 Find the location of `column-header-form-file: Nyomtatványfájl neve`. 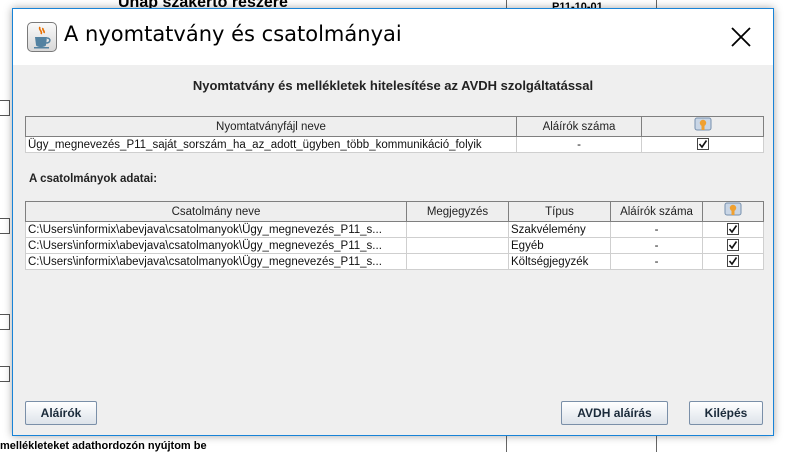

column-header-form-file: Nyomtatványfájl neve is located at coordinates (271, 126).